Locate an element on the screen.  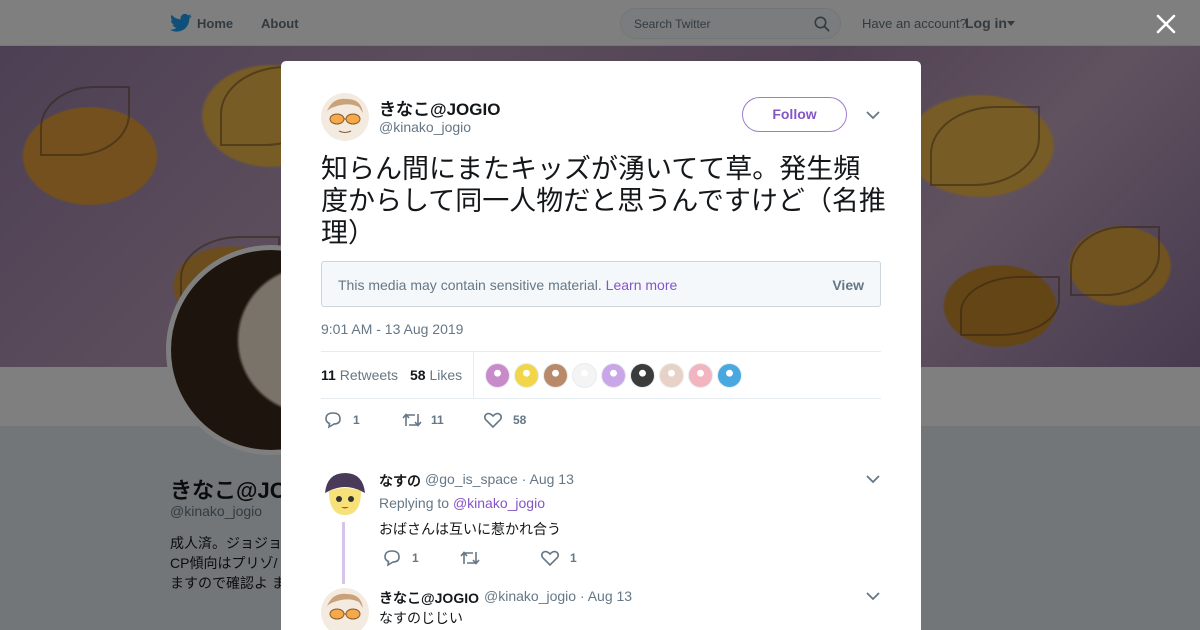
replying-to: Replying to @kinako_jogio is located at coordinates (462, 503).